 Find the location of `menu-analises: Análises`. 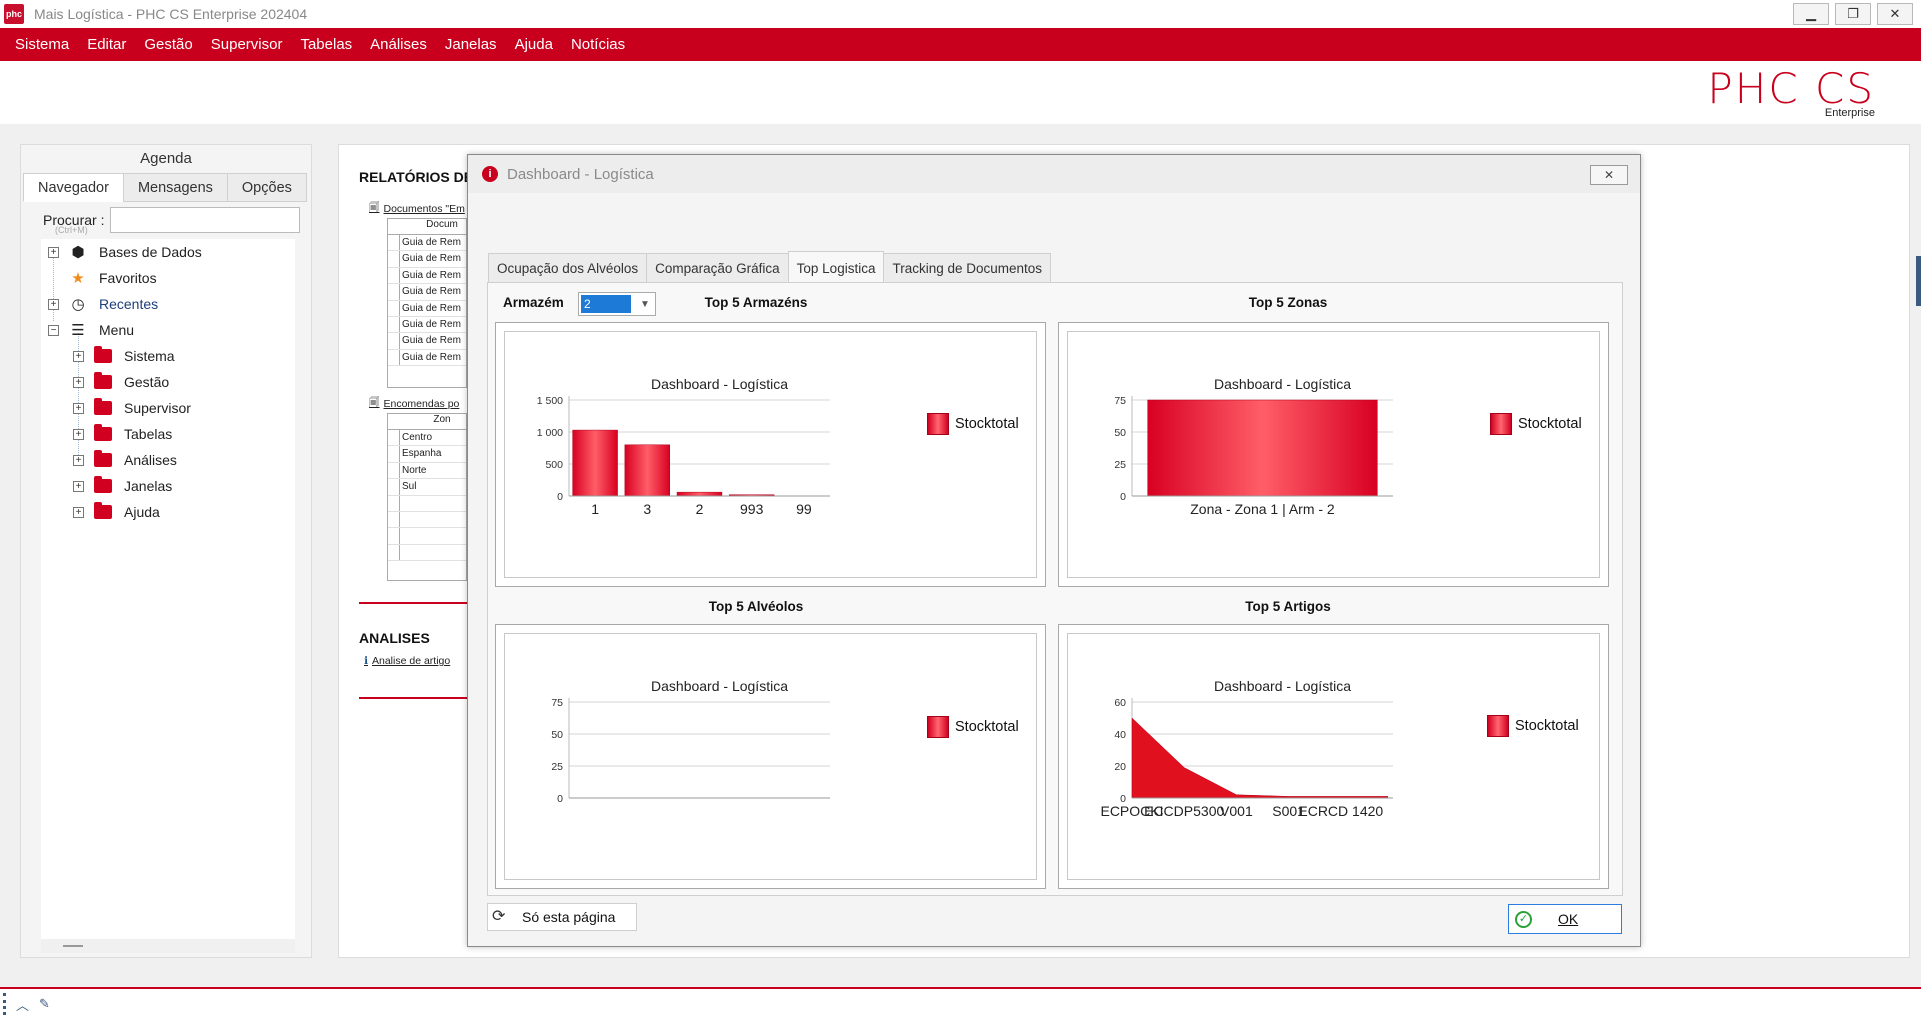

menu-analises: Análises is located at coordinates (398, 44).